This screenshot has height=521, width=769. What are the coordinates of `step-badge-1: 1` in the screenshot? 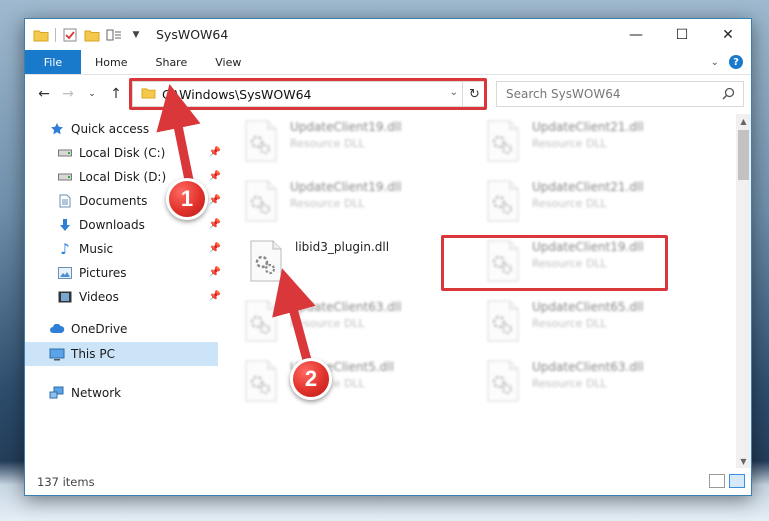 It's located at (187, 199).